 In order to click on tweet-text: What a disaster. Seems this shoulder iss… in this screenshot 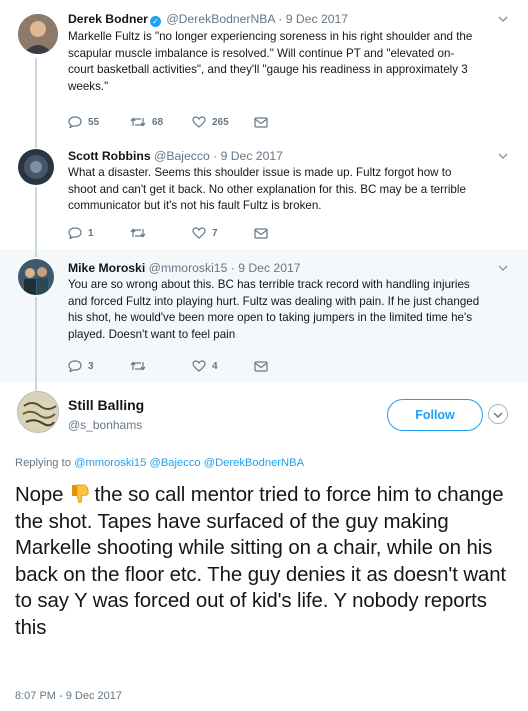, I will do `click(267, 189)`.